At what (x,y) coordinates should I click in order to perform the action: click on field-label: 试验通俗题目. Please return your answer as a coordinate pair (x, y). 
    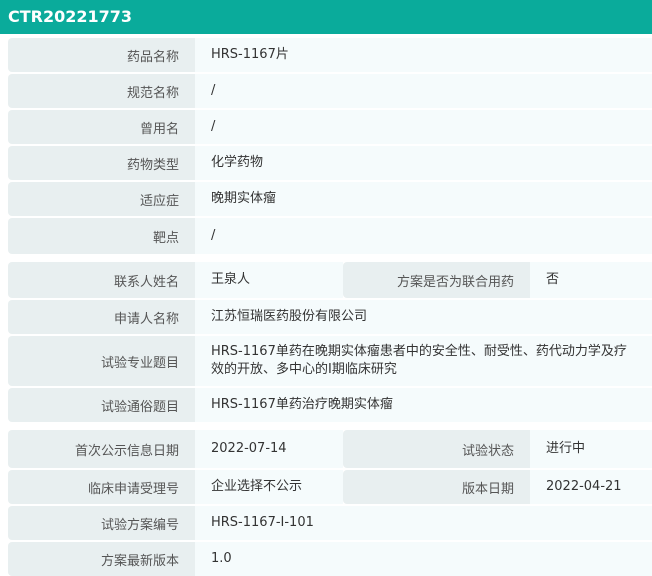
    Looking at the image, I should click on (101, 405).